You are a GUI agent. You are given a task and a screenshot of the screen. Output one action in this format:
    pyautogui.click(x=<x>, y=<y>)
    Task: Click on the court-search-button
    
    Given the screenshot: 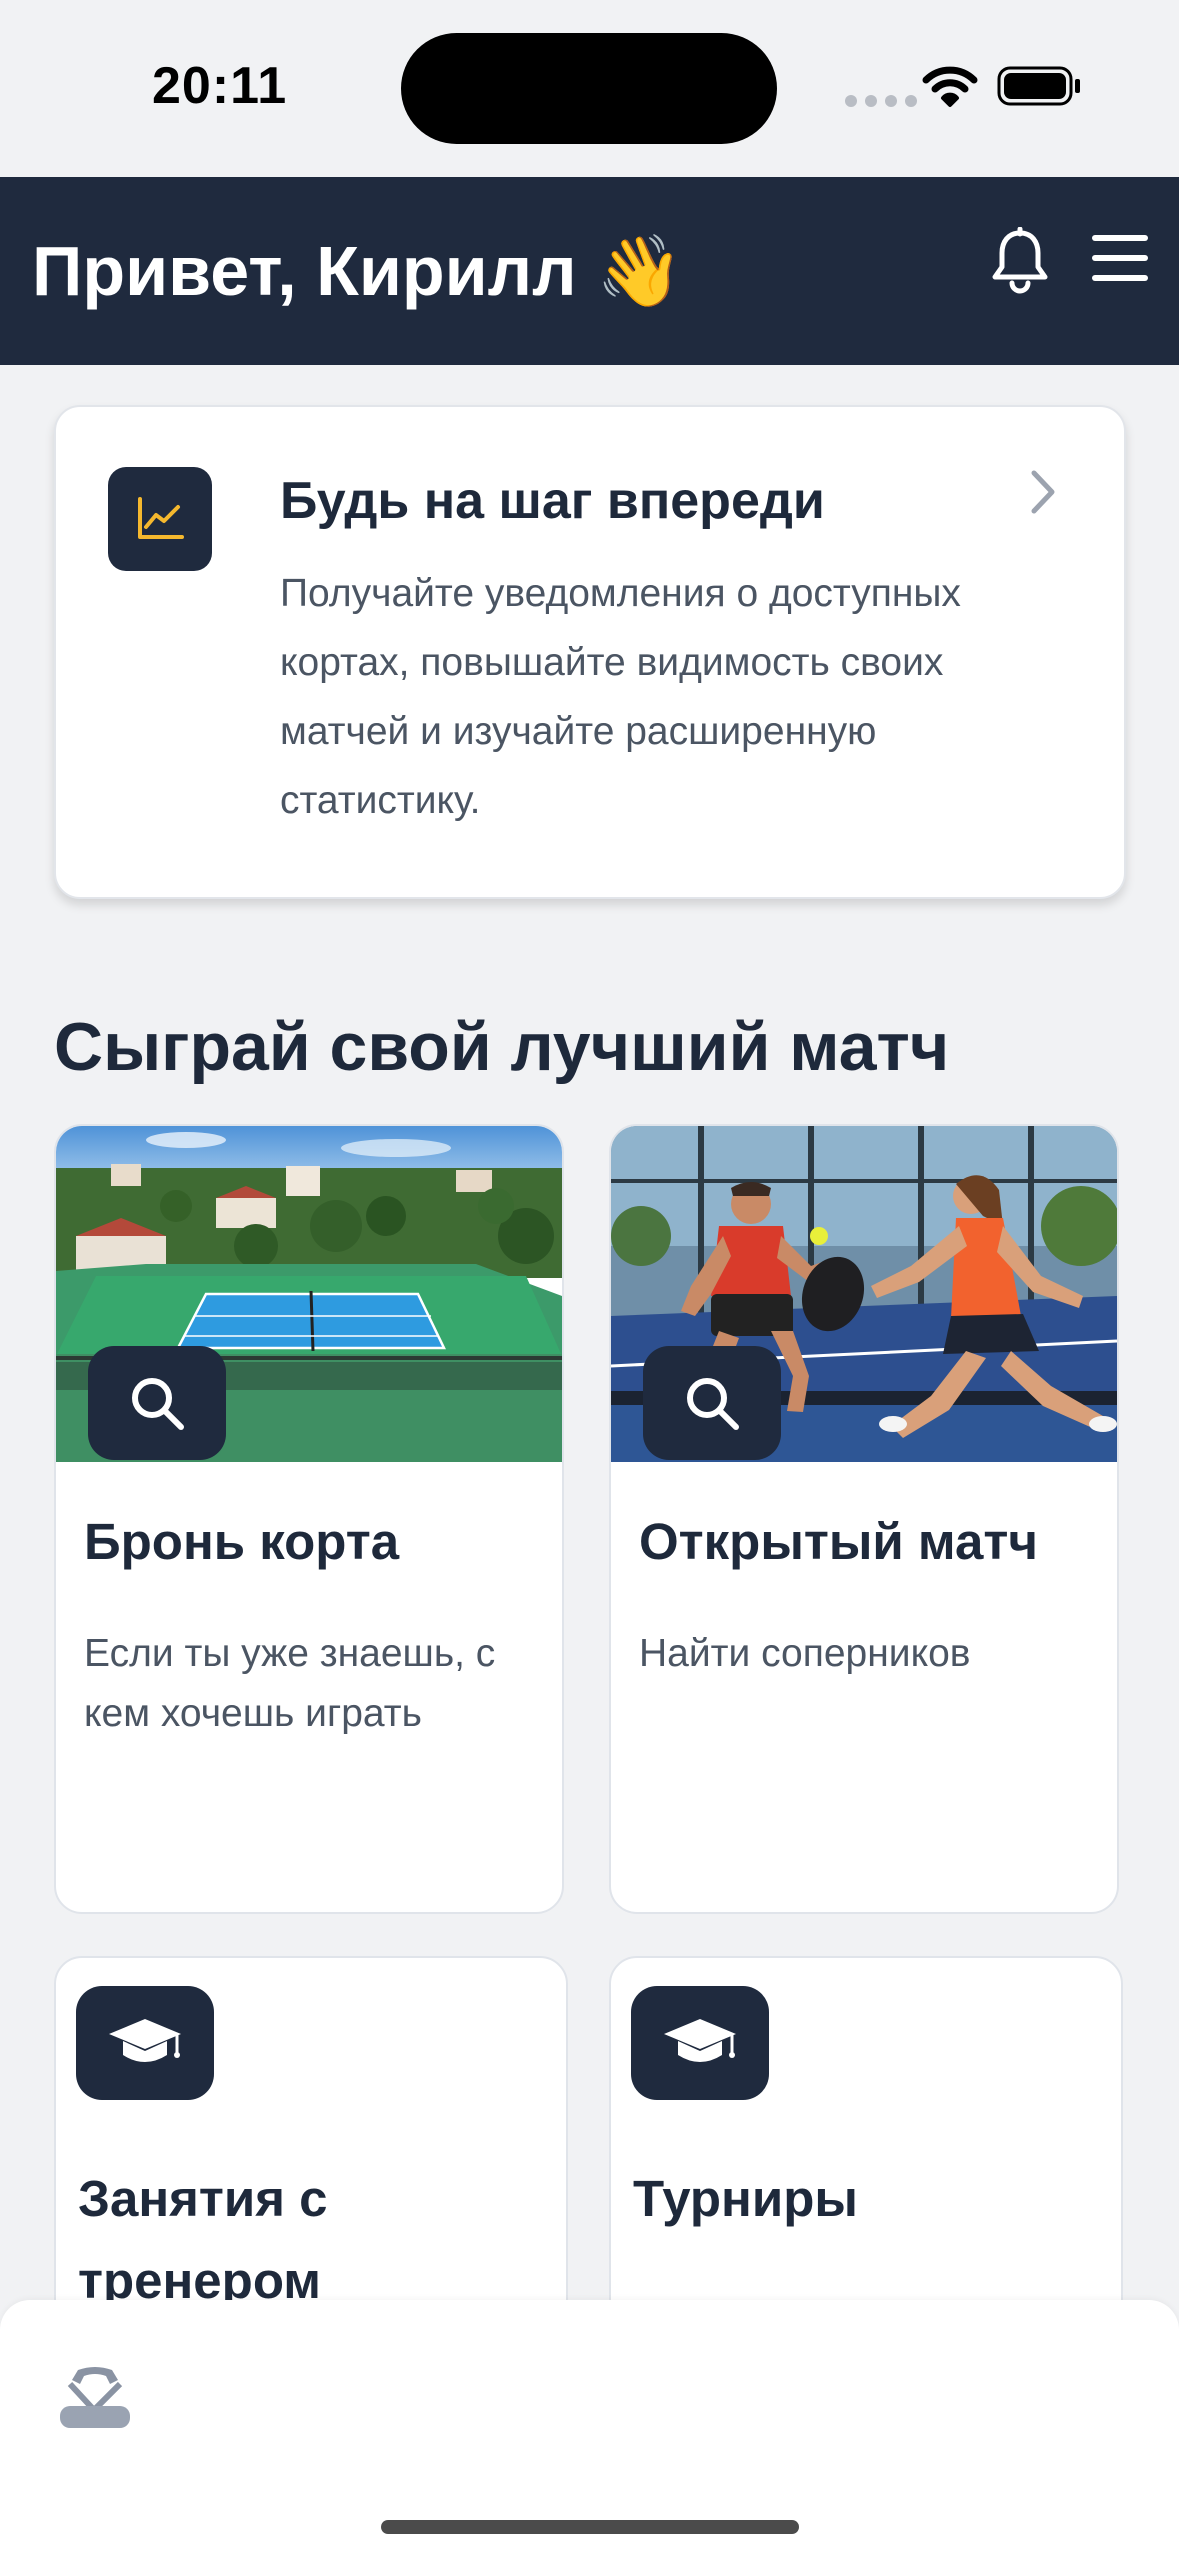 What is the action you would take?
    pyautogui.click(x=157, y=1403)
    